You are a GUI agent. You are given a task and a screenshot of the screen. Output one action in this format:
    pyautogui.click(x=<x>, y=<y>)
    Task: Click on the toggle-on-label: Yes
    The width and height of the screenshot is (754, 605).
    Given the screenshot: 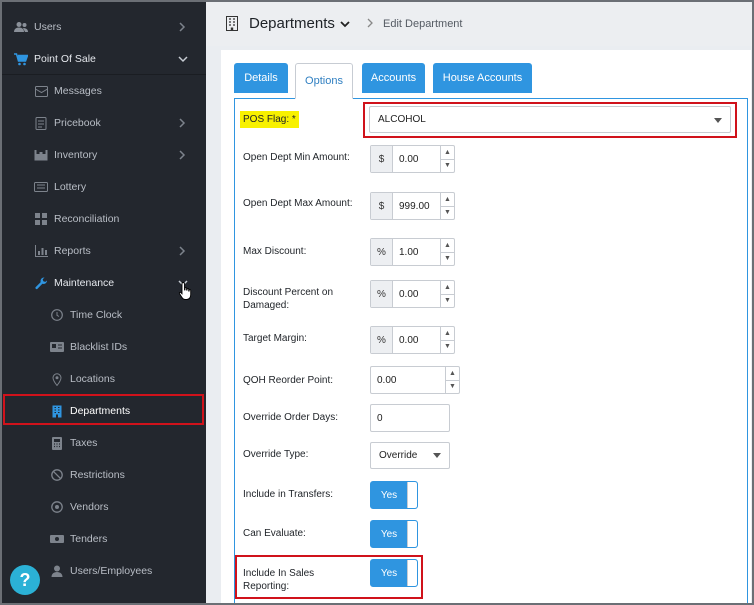 What is the action you would take?
    pyautogui.click(x=389, y=495)
    